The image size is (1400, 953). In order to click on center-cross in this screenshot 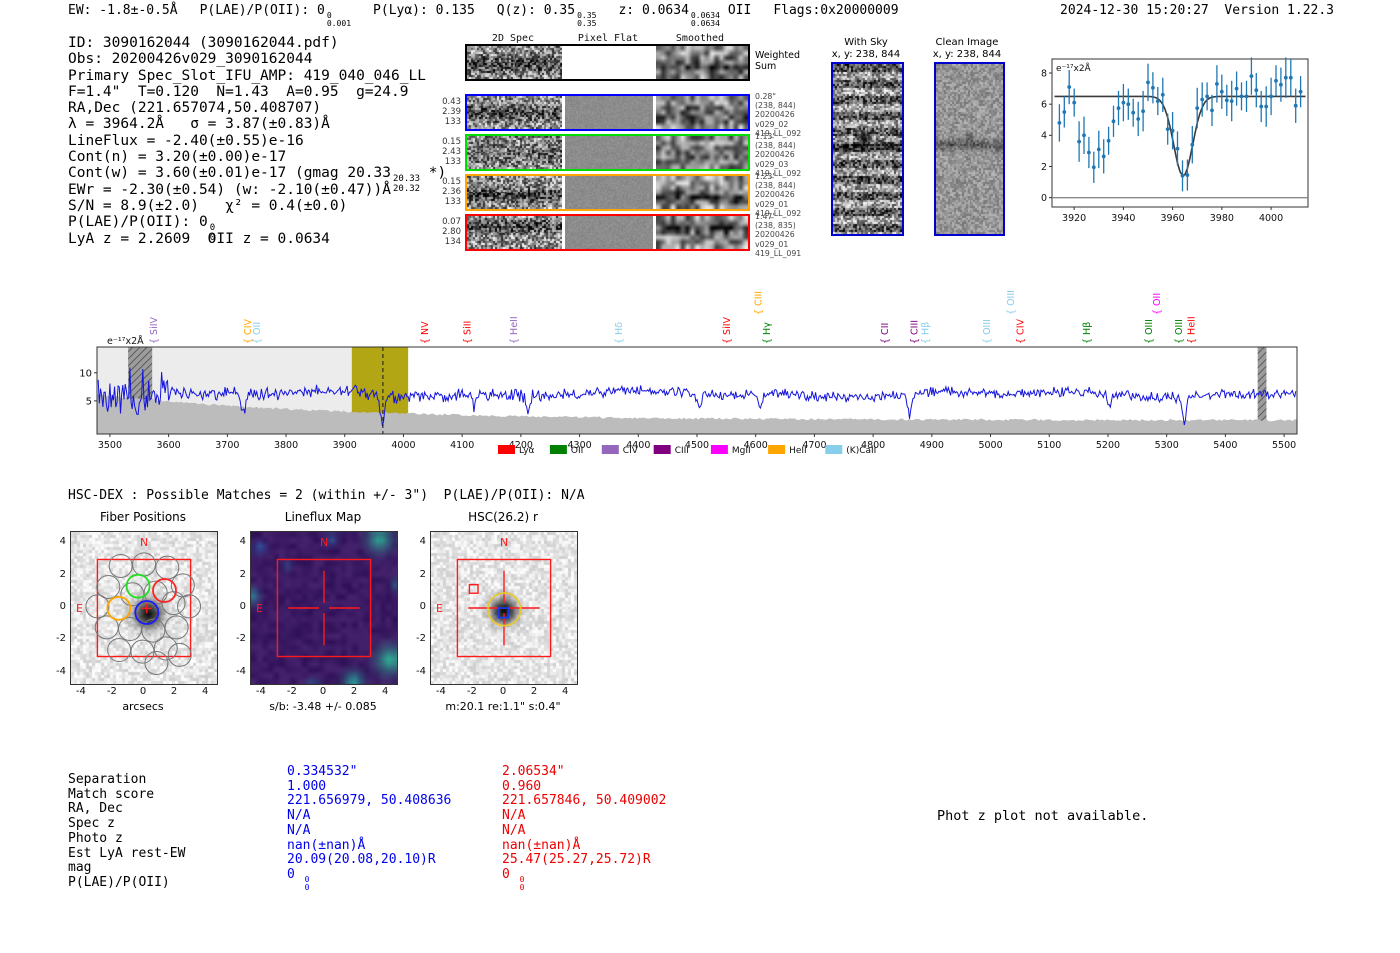, I will do `click(146, 608)`.